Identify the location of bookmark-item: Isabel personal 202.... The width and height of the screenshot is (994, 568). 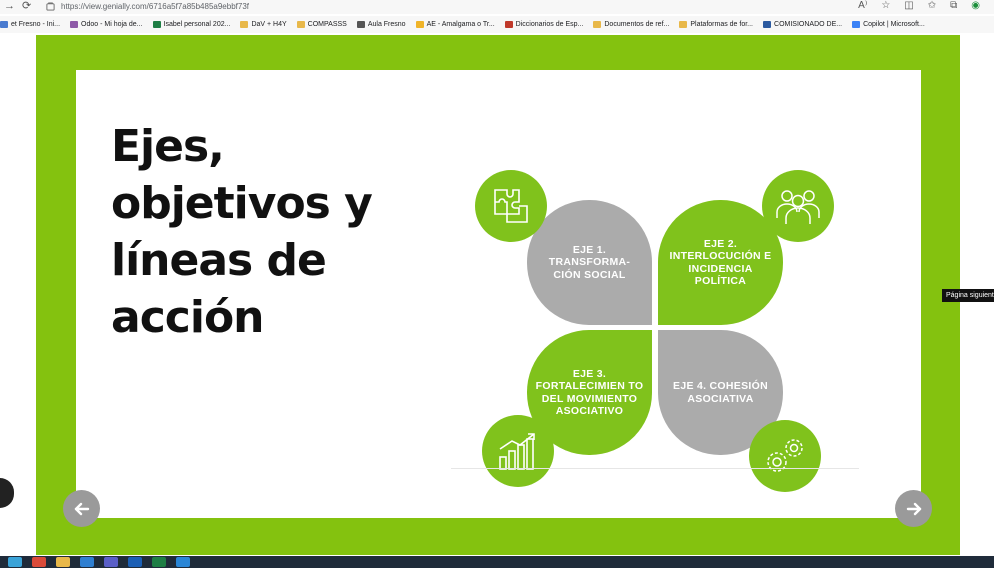
(191, 24).